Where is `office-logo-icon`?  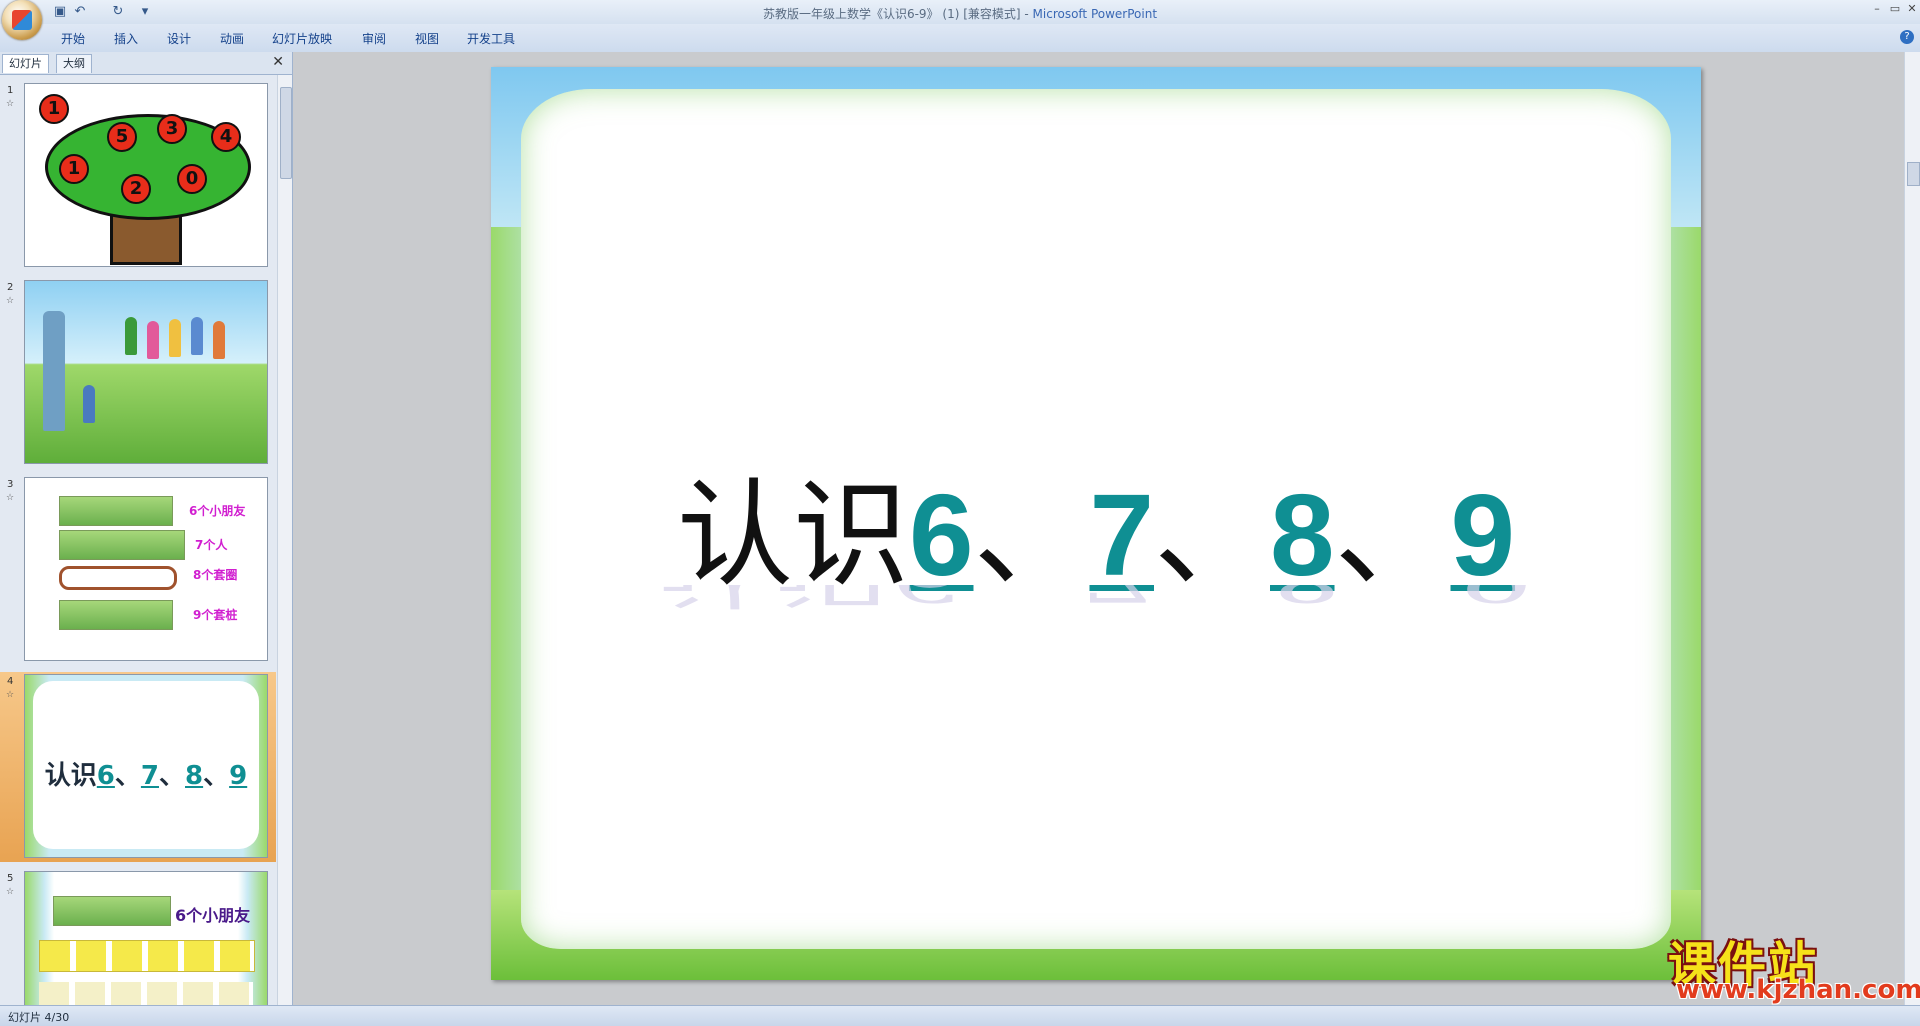 office-logo-icon is located at coordinates (22, 20).